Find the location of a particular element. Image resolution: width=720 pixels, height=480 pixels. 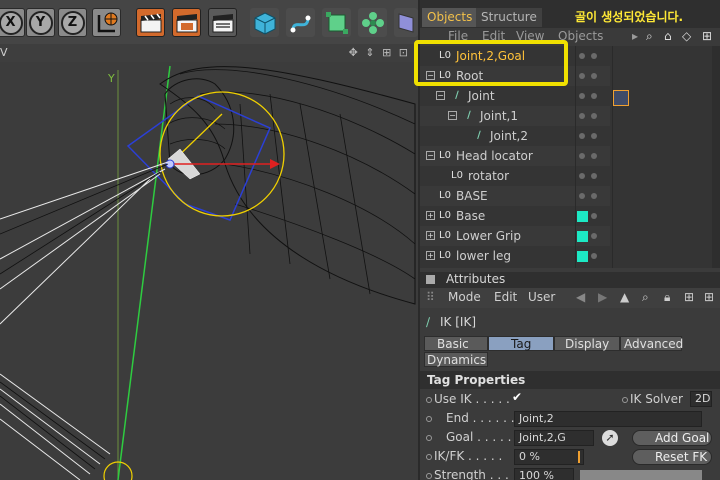

tags-column is located at coordinates (662, 157).